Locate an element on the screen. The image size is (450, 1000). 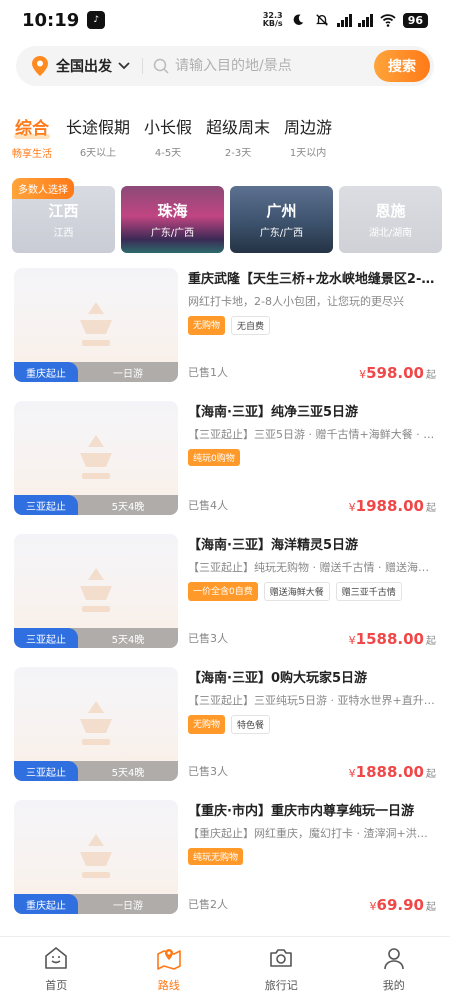
sold-count: 已售4人 is located at coordinates (208, 505).